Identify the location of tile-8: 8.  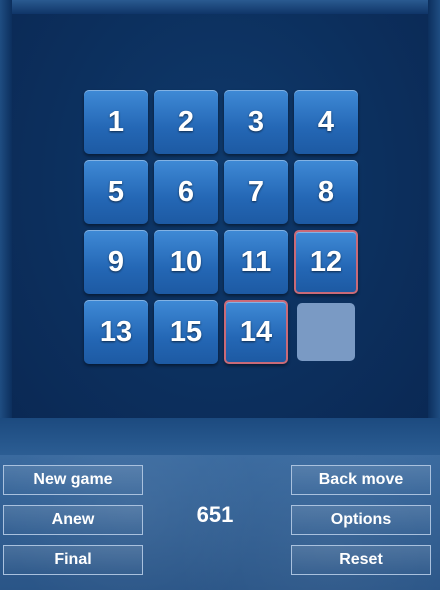
(326, 192).